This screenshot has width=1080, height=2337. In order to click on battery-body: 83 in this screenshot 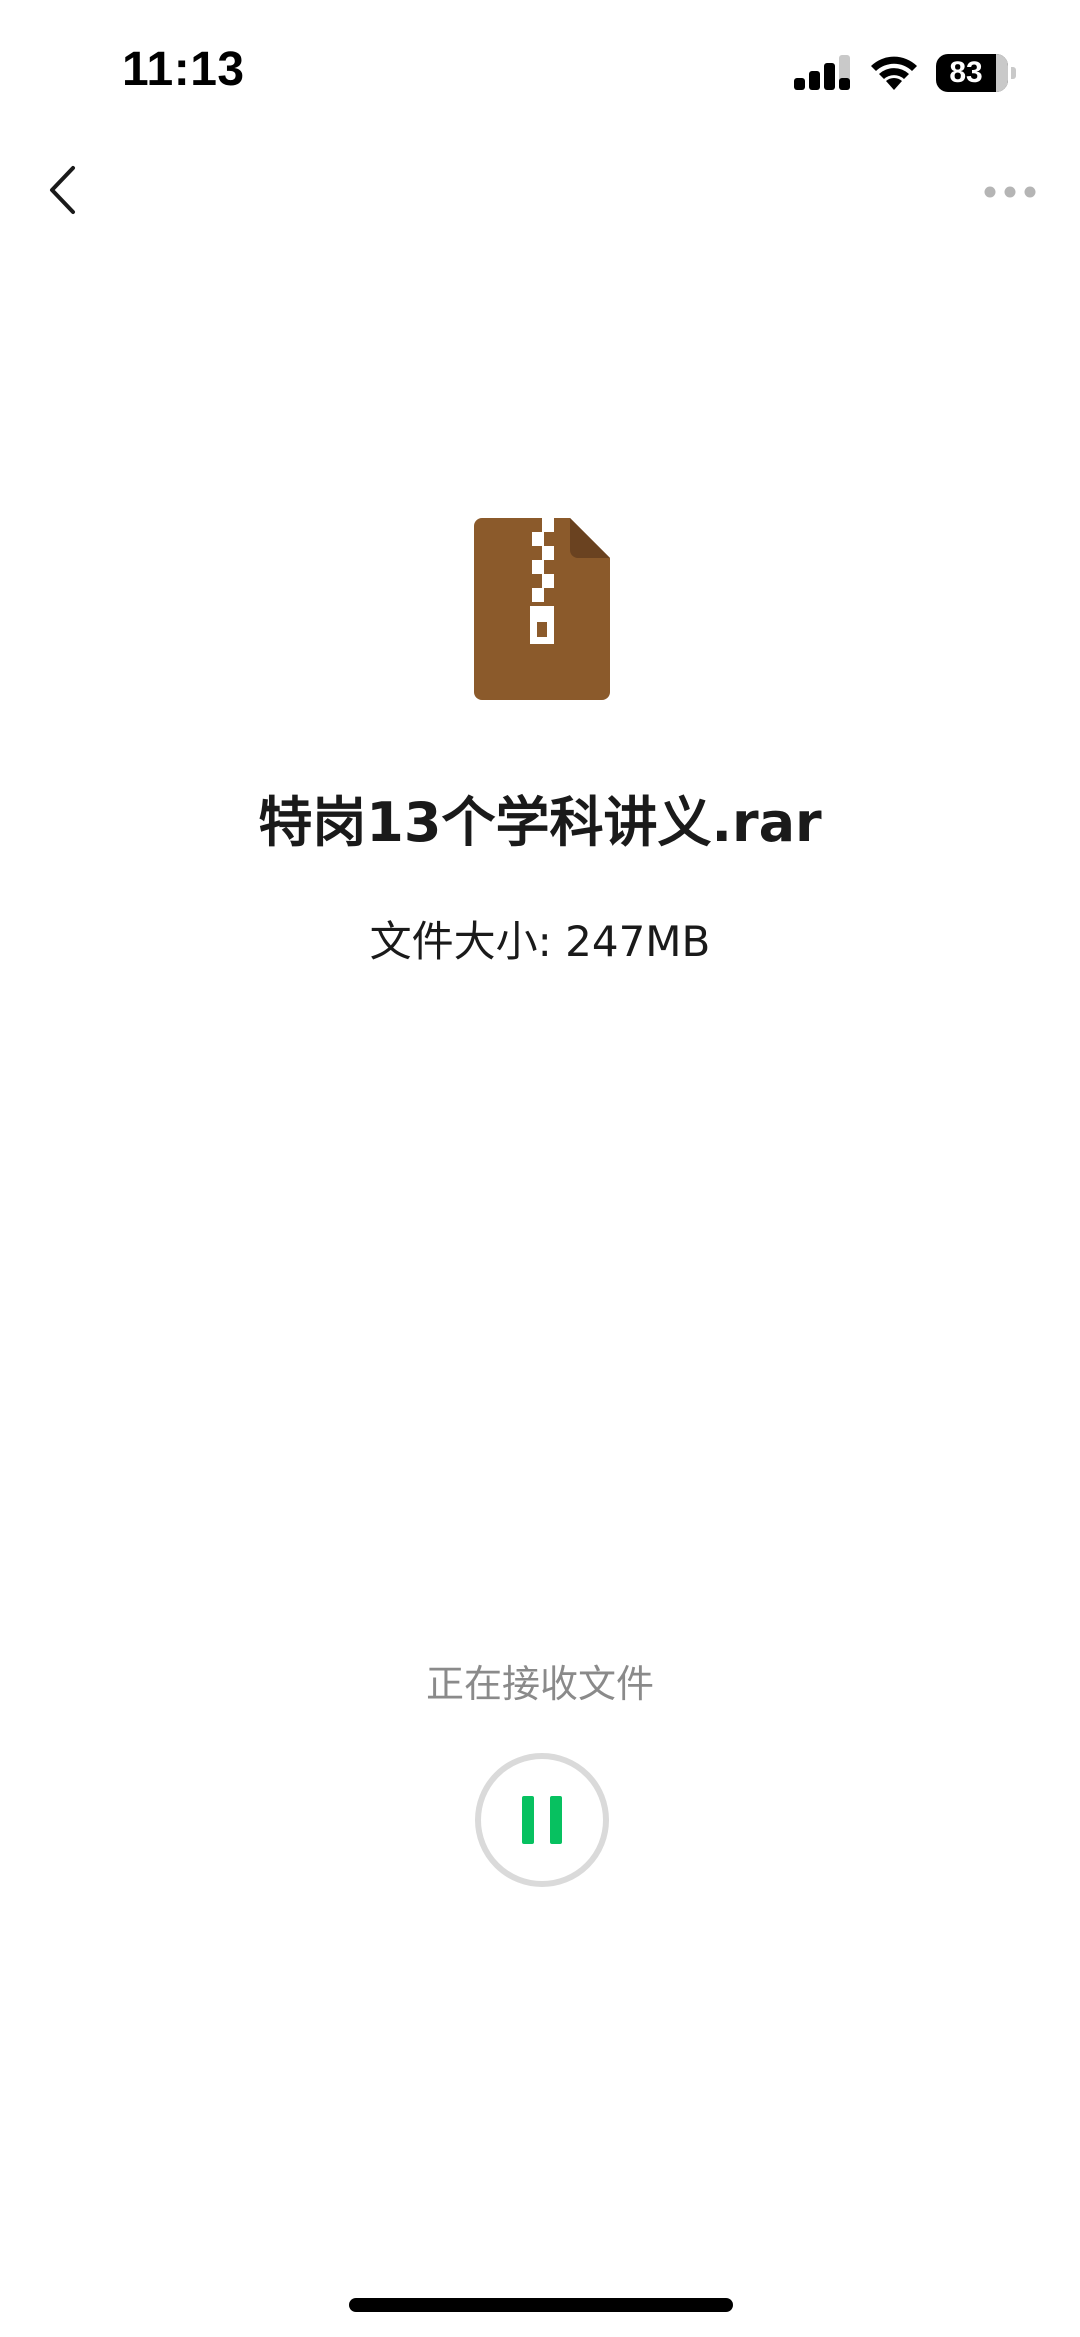, I will do `click(972, 73)`.